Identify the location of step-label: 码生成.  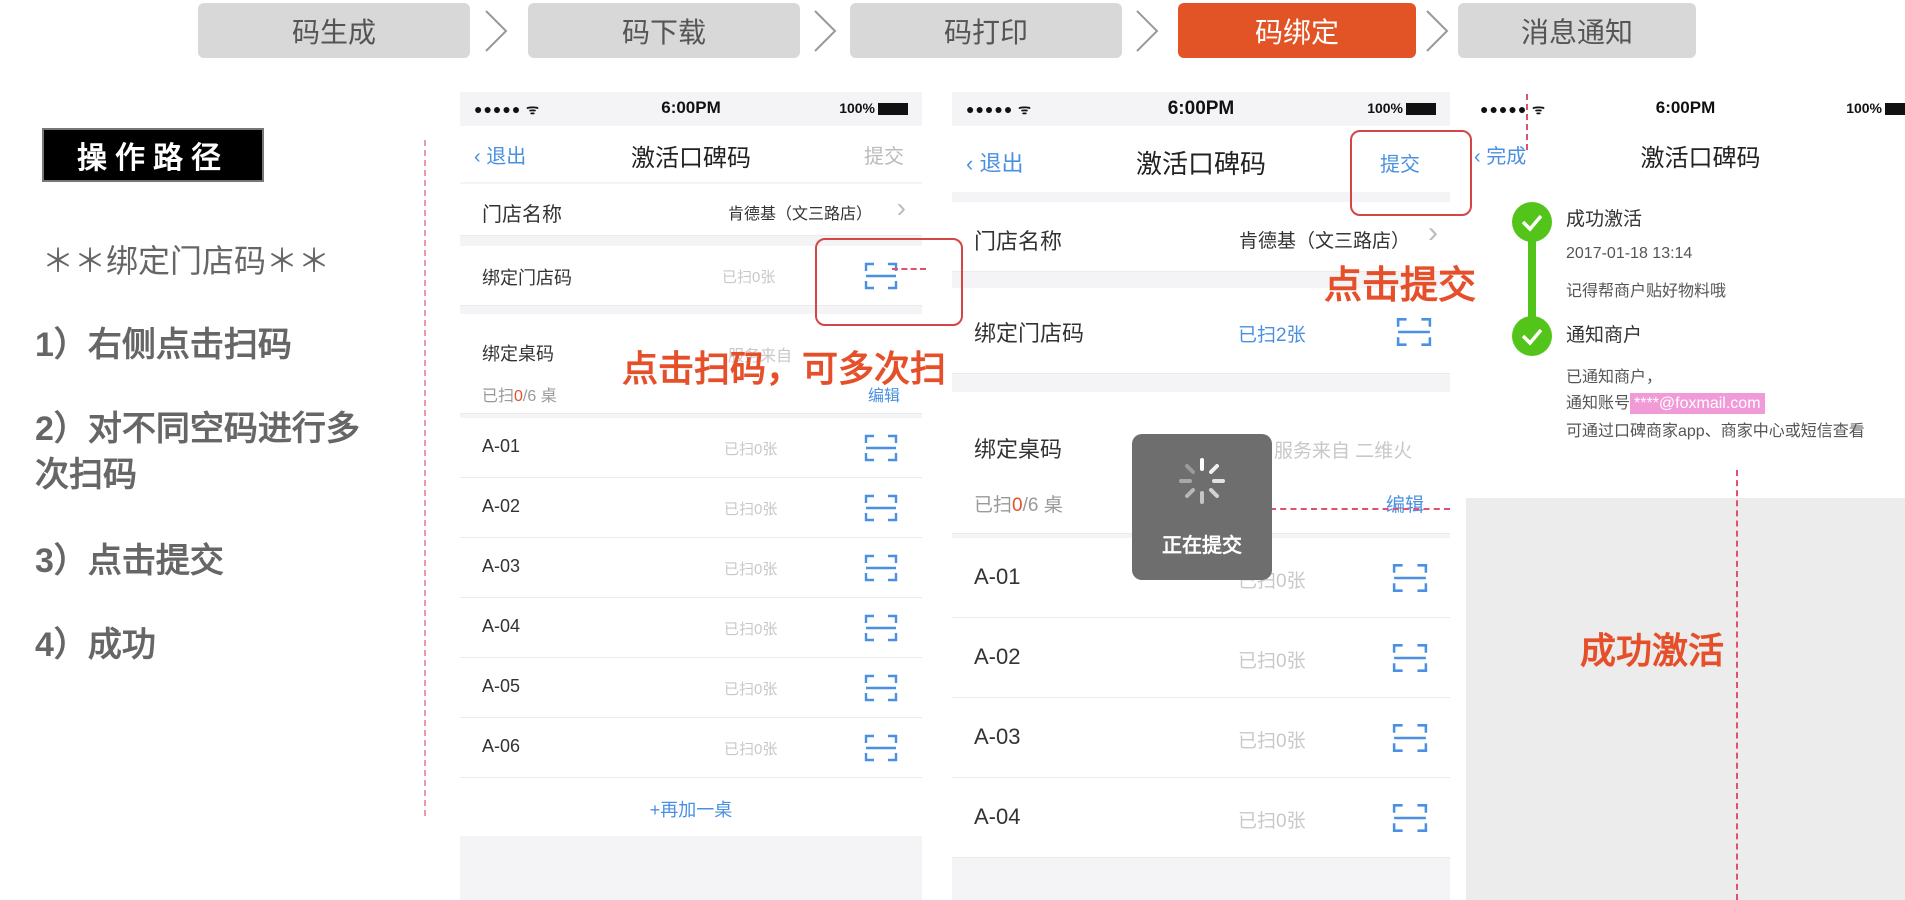
(333, 32).